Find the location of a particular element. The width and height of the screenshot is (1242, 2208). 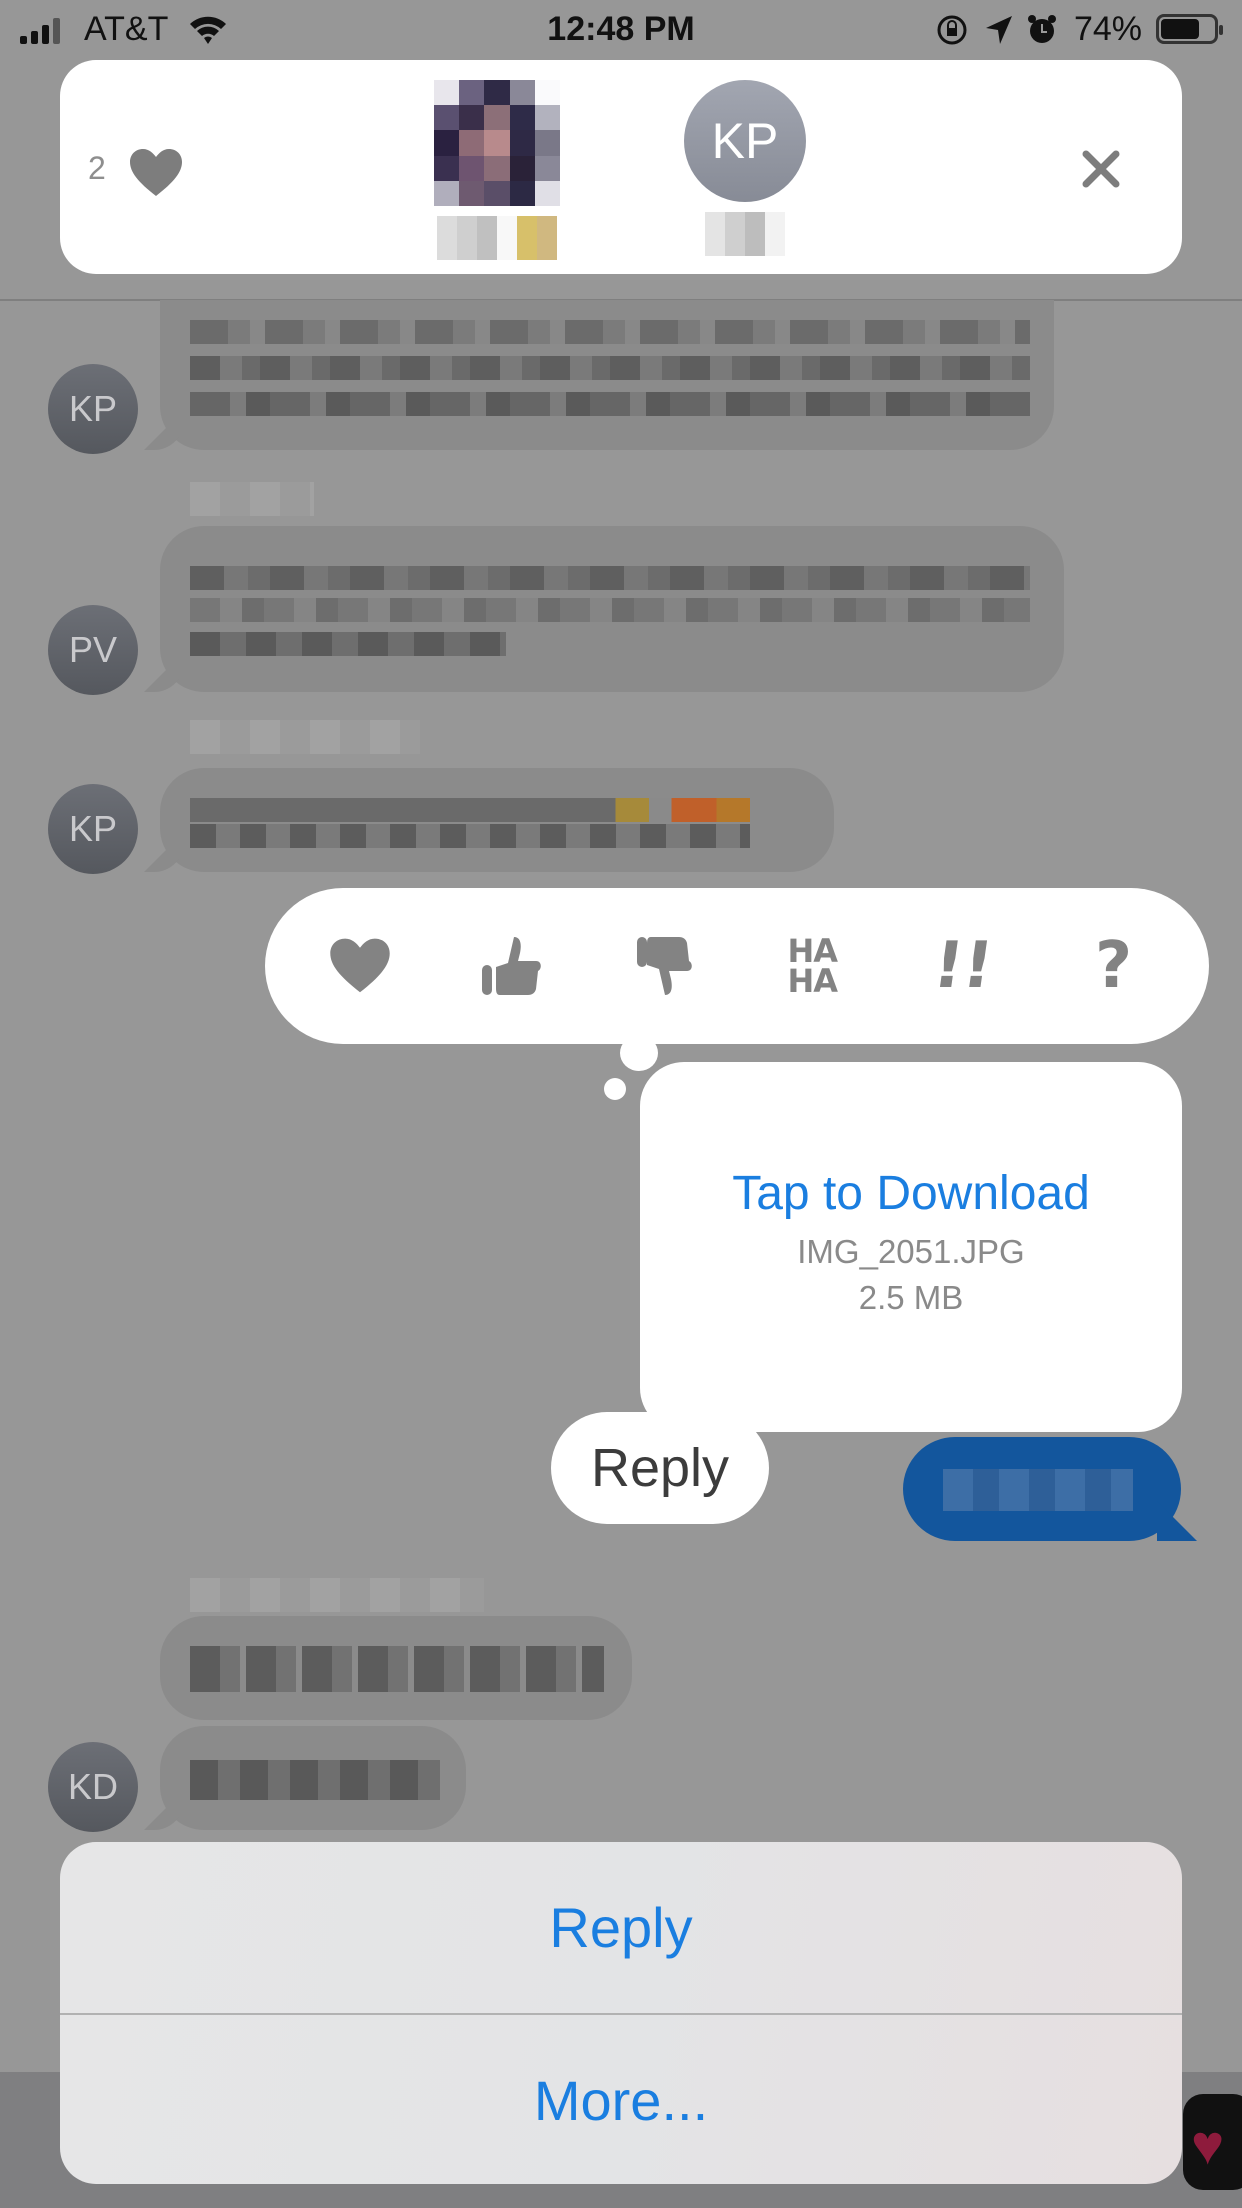

battery-percent: 74% is located at coordinates (1107, 29).